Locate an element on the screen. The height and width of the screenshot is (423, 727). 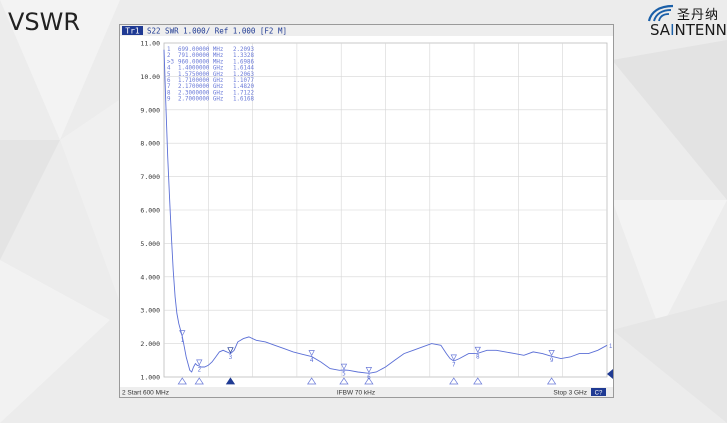
marker-table-id: 9 is located at coordinates (169, 100).